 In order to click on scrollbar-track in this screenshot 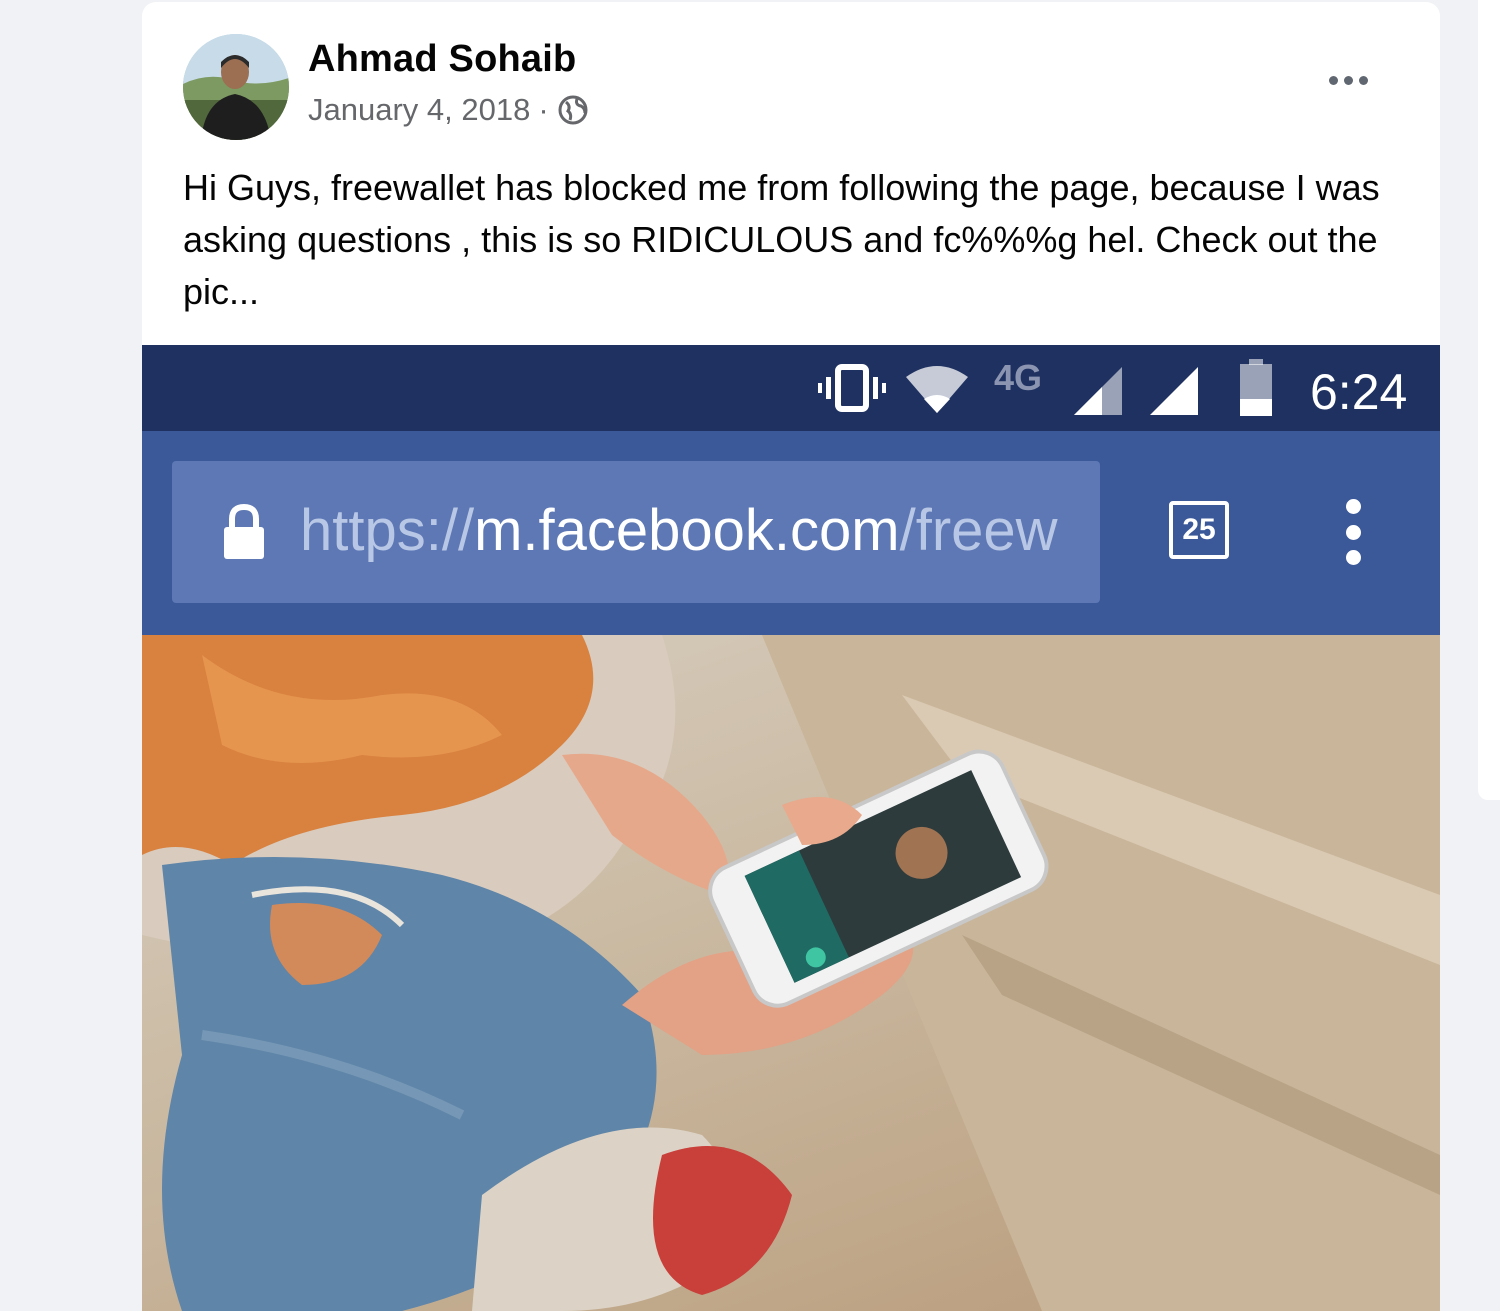, I will do `click(1489, 400)`.